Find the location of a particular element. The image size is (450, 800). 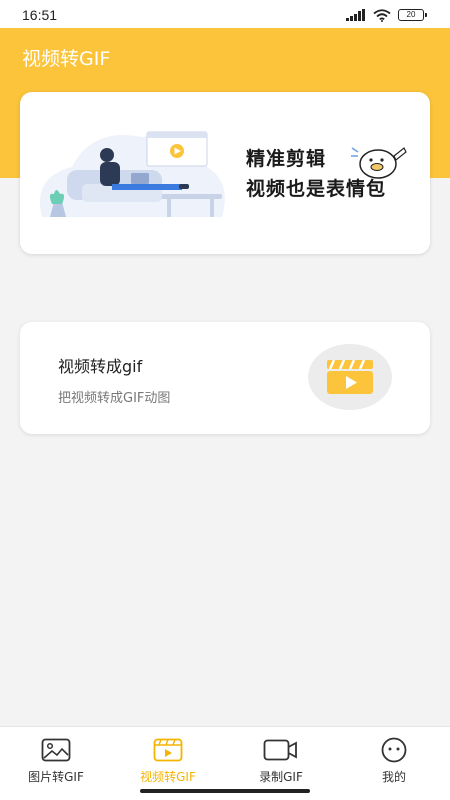

tab-label: 录制GIF is located at coordinates (281, 777).